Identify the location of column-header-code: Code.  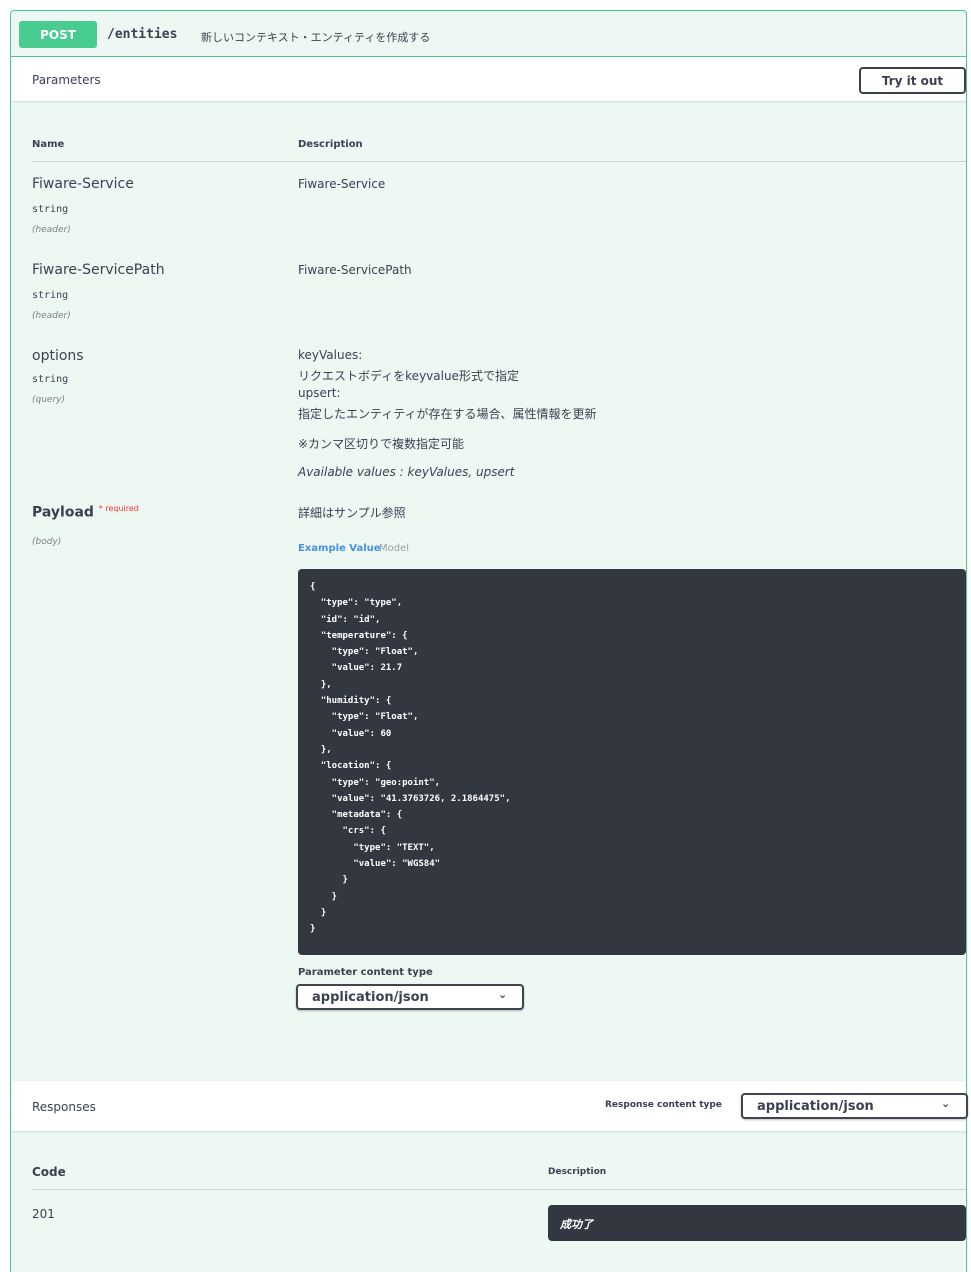
(49, 1172).